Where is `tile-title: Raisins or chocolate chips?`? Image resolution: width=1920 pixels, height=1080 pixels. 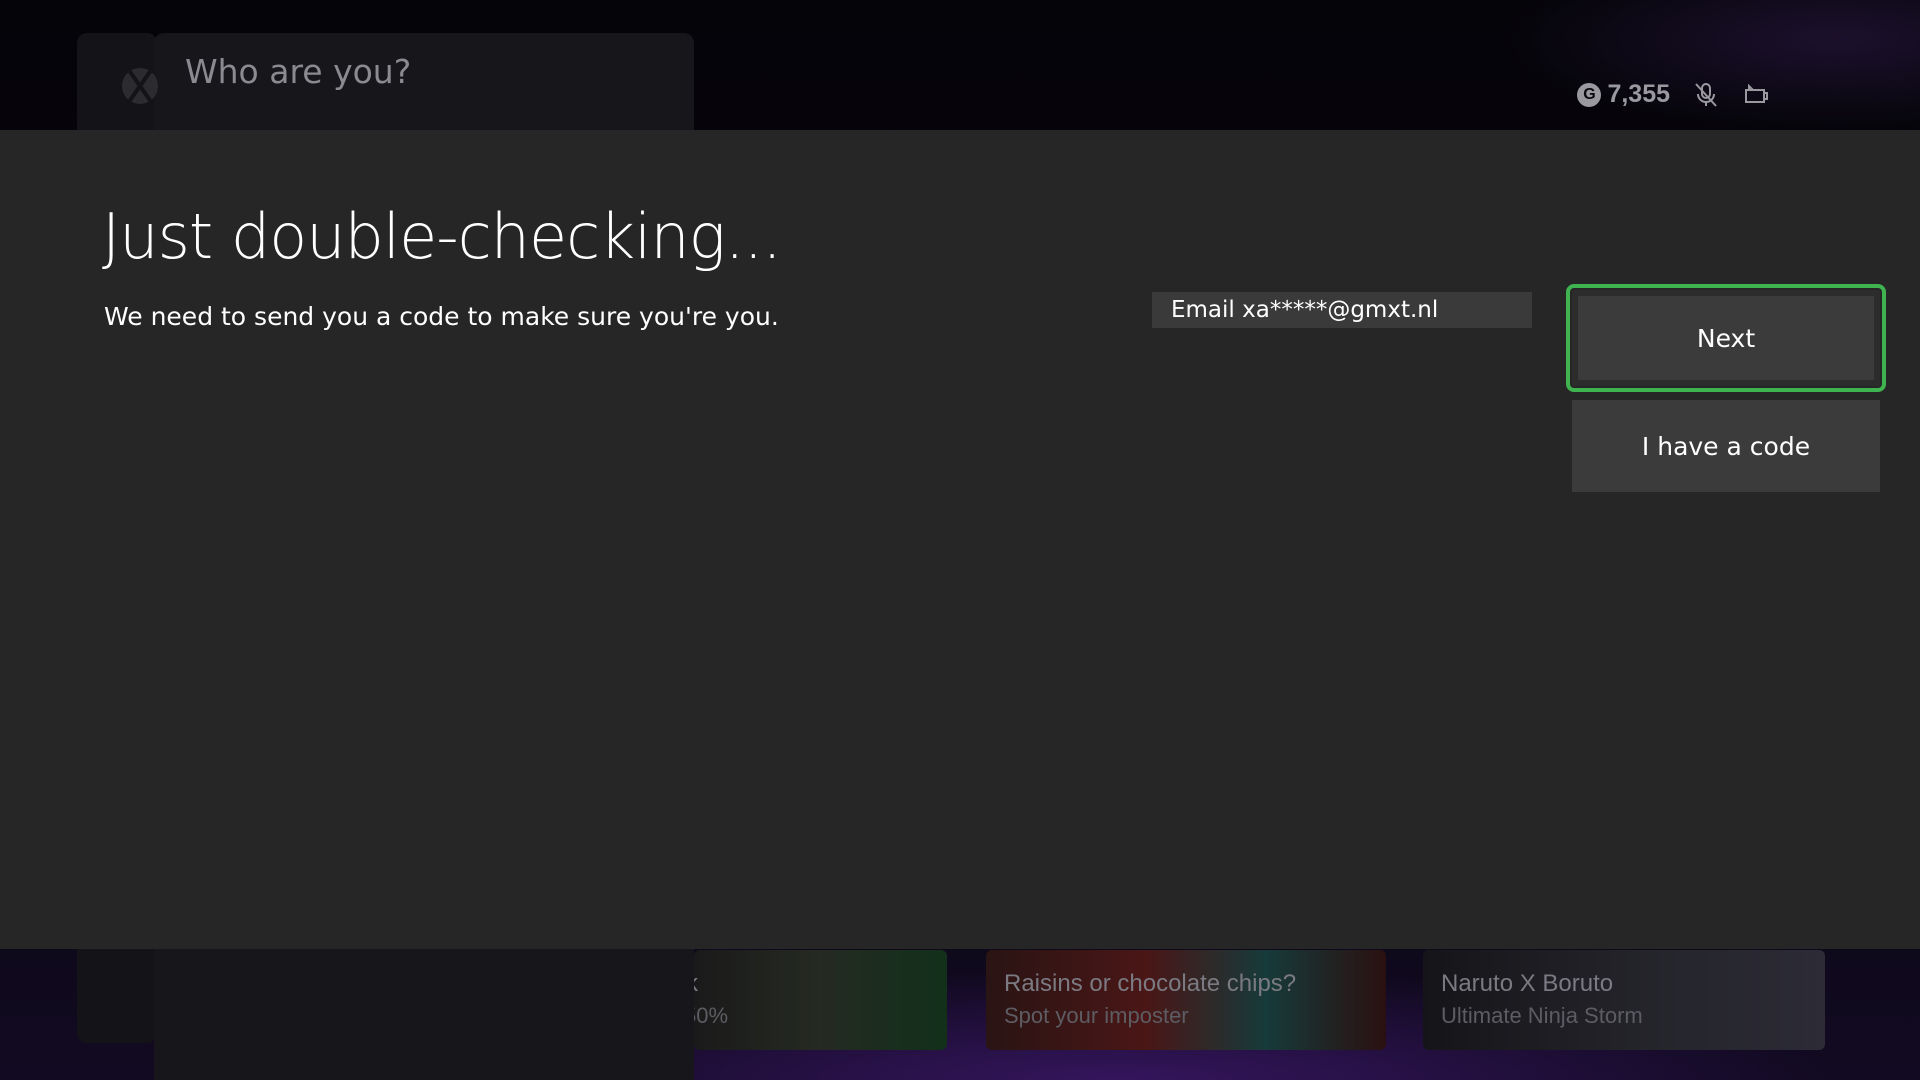 tile-title: Raisins or chocolate chips? is located at coordinates (1150, 983).